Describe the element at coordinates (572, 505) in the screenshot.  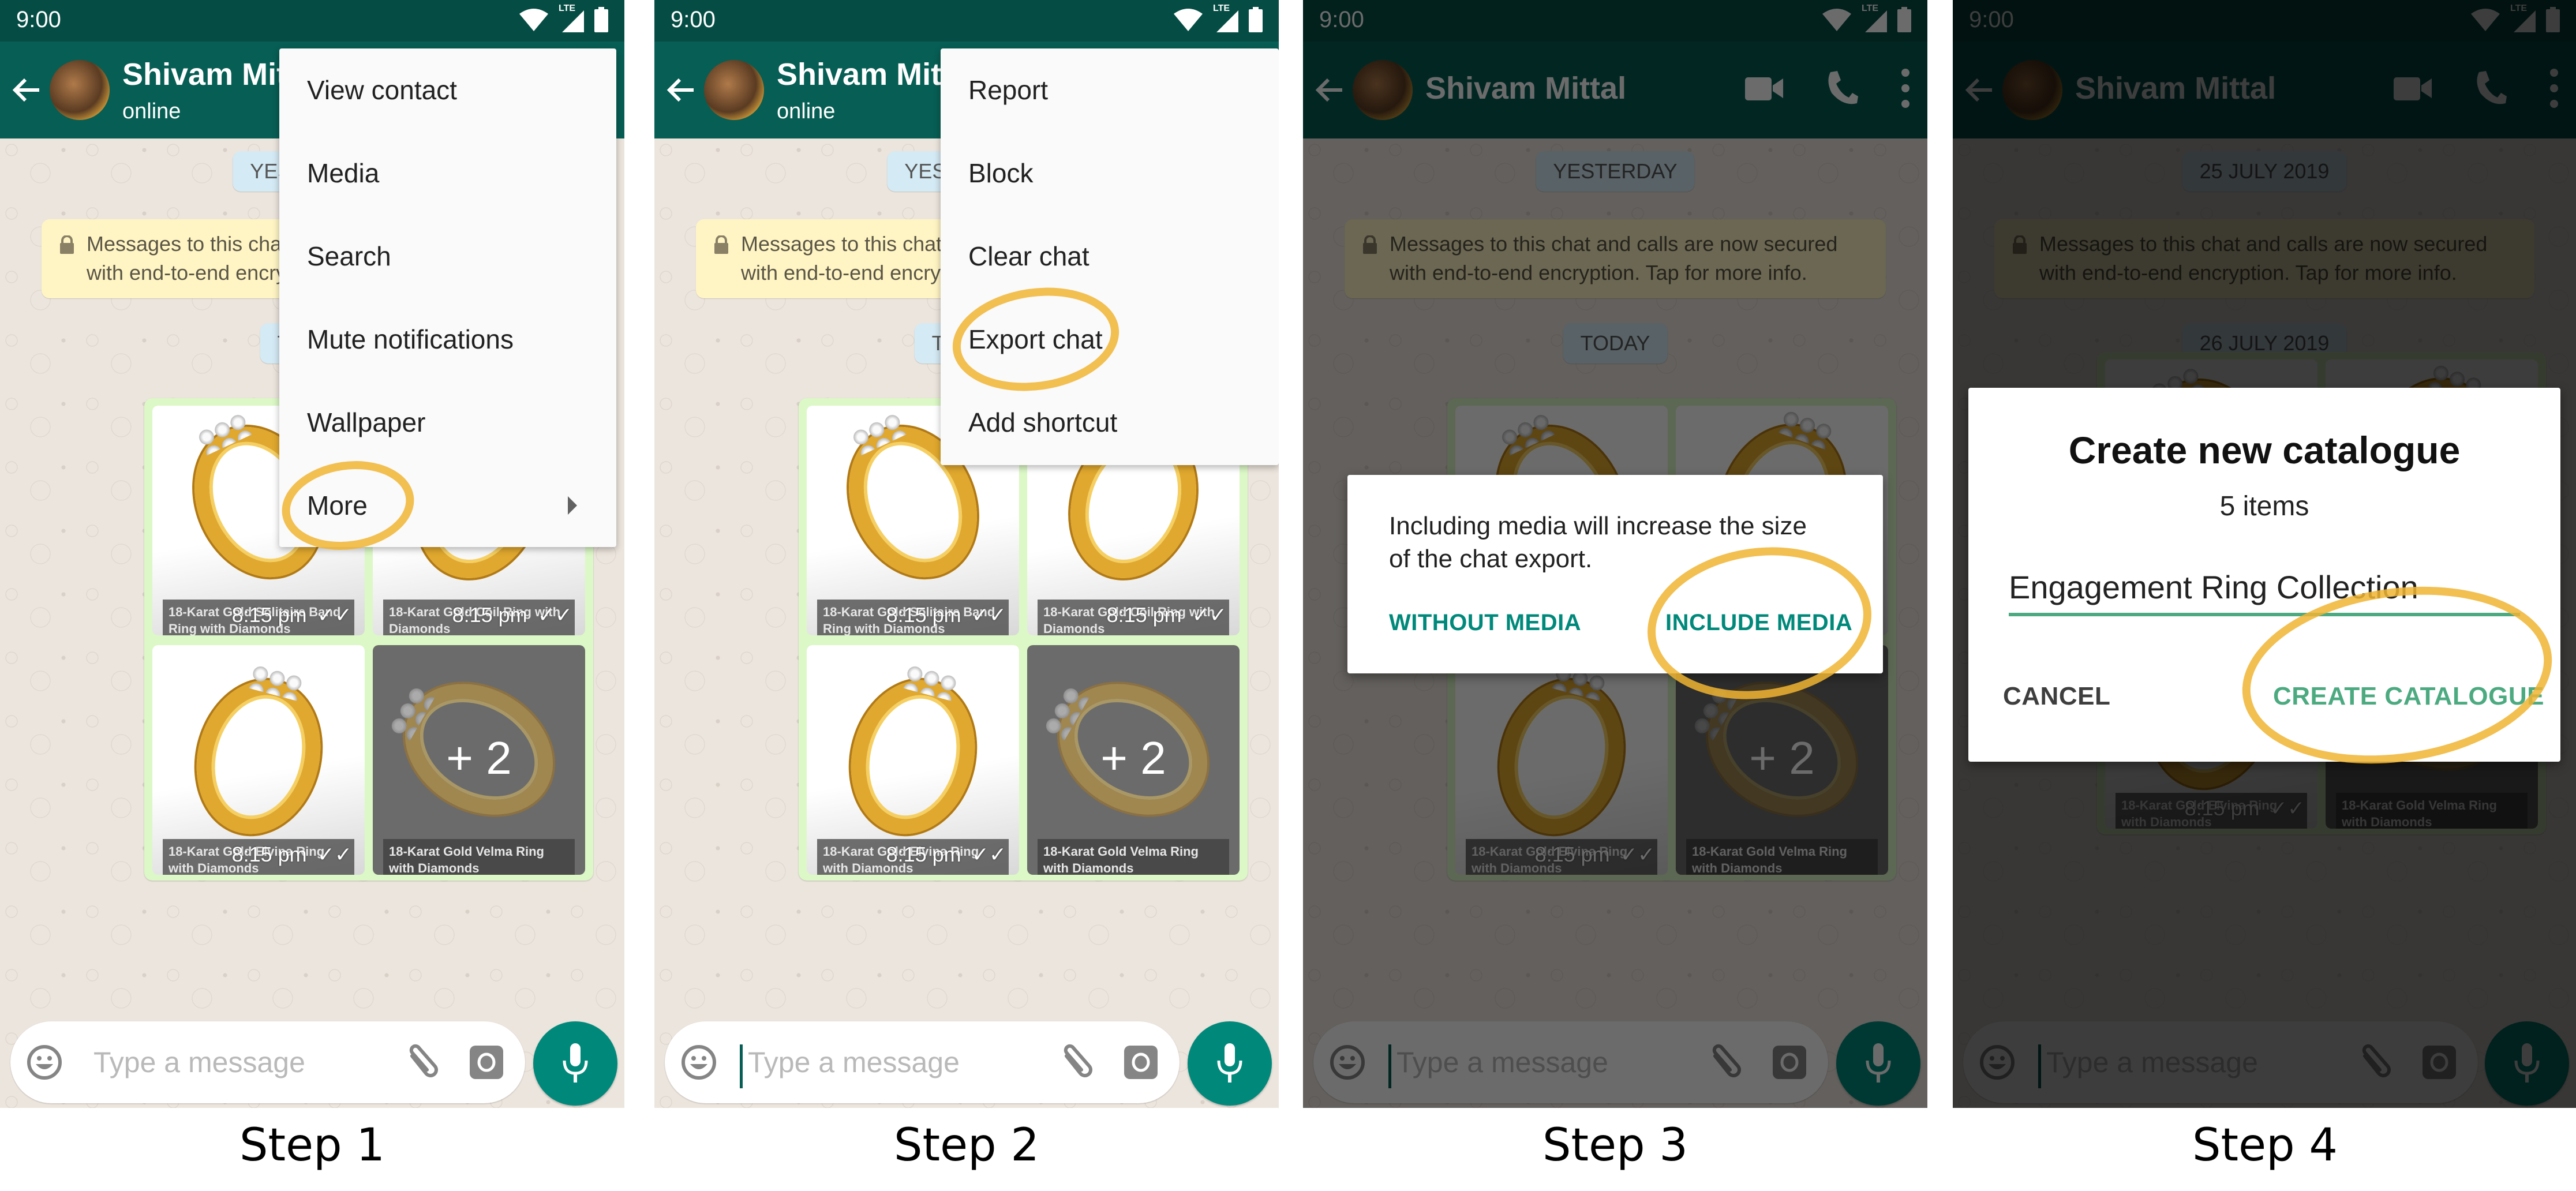
I see `submenu-arrow-icon` at that location.